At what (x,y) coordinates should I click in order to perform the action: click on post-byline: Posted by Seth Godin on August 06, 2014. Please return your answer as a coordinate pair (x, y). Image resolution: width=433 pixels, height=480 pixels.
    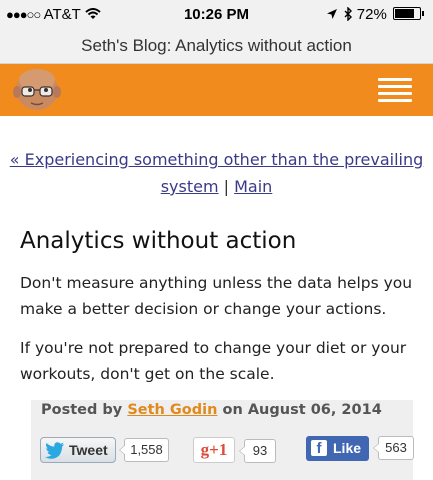
    Looking at the image, I should click on (211, 410).